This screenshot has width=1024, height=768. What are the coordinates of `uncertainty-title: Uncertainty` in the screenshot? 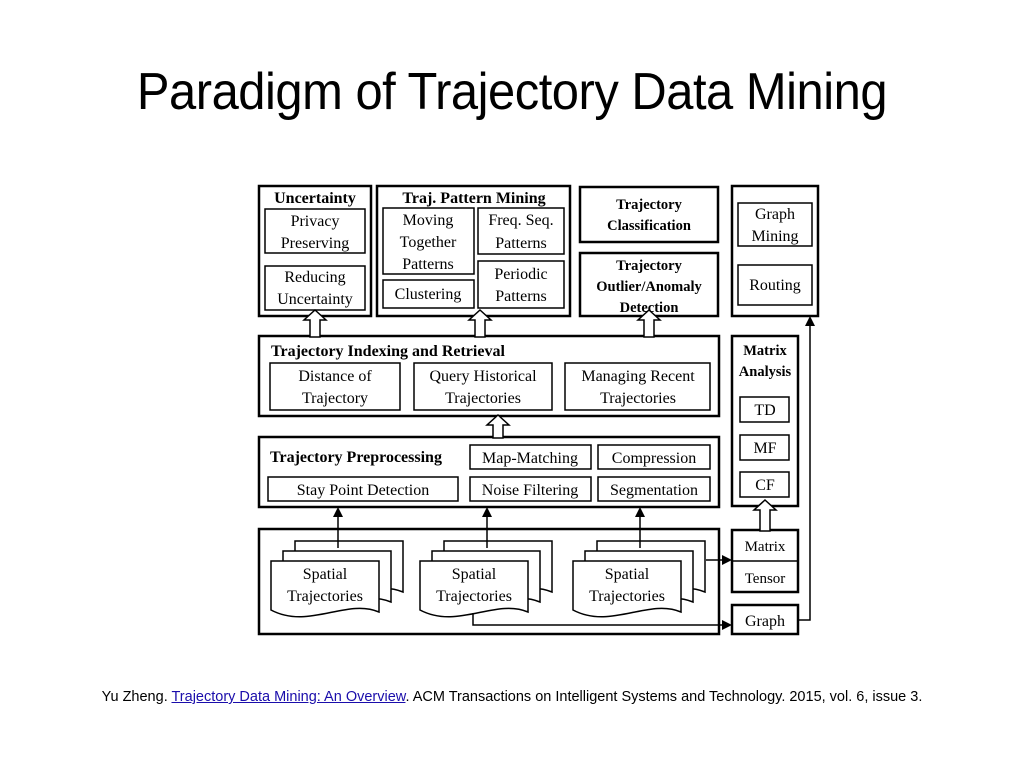 It's located at (315, 198).